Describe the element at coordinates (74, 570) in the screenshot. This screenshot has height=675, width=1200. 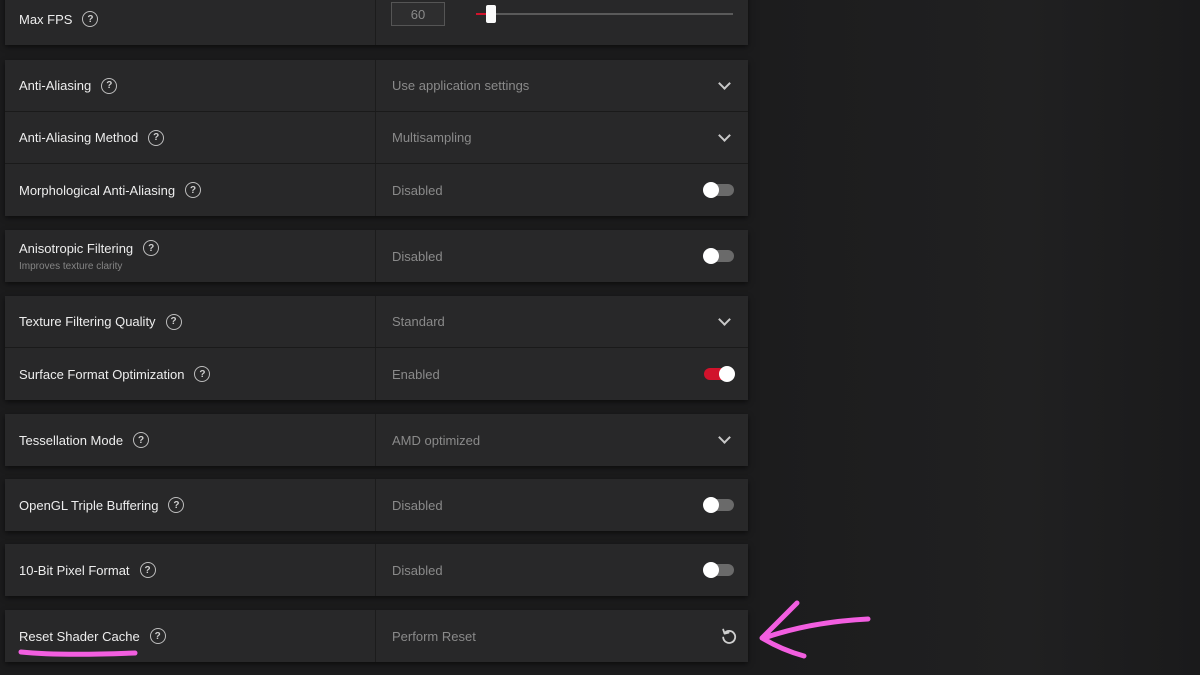
I see `setting-label: 10-Bit Pixel Format` at that location.